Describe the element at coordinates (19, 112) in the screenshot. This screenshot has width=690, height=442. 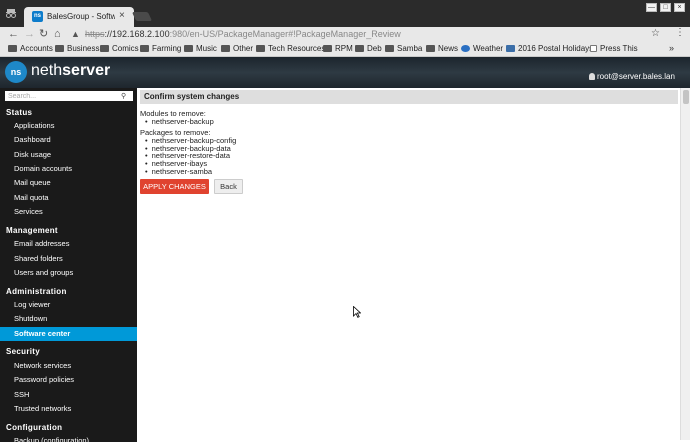
I see `section-status: Status` at that location.